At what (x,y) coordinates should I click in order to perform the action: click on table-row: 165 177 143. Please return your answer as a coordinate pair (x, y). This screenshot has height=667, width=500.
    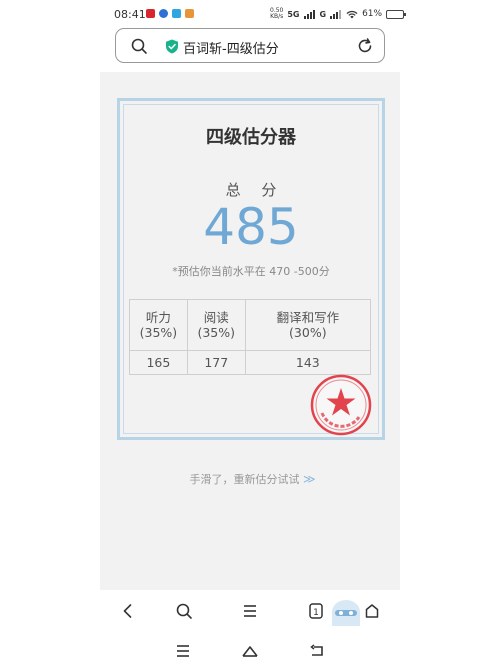
    Looking at the image, I should click on (250, 362).